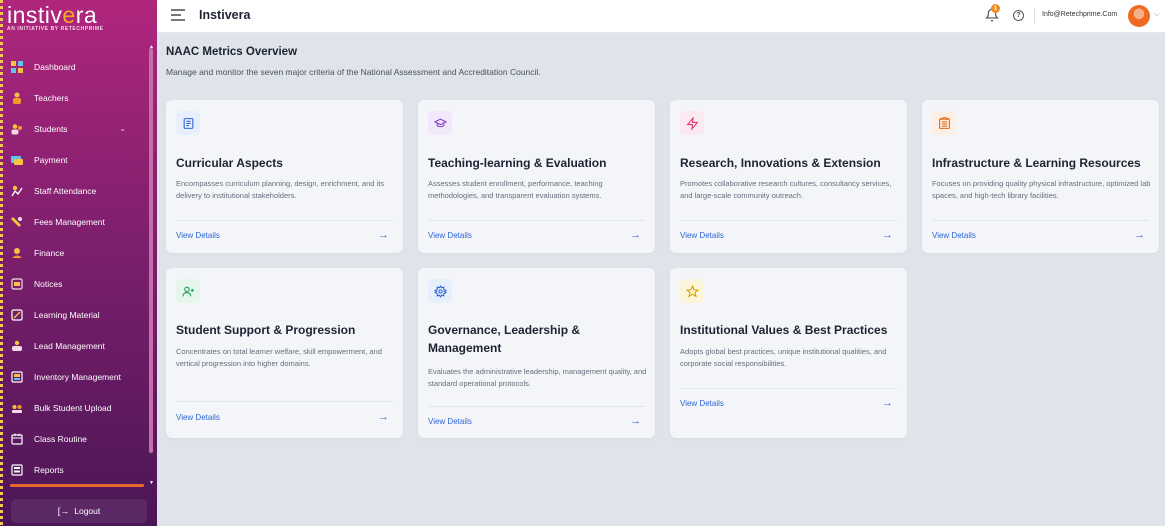 The image size is (1165, 526). I want to click on page-title: NAAC Metrics Overview, so click(232, 52).